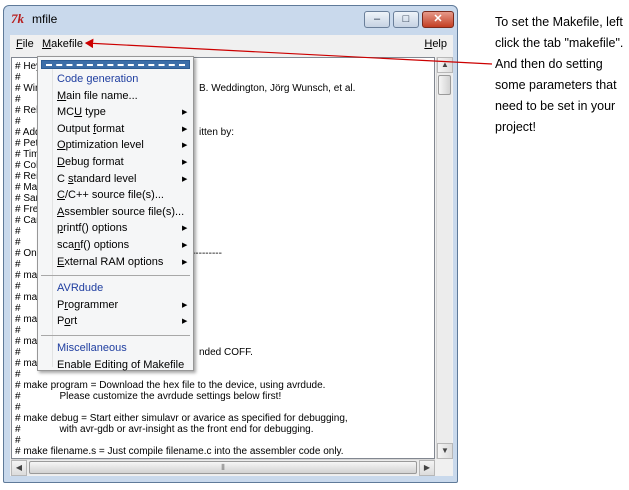  I want to click on menu-file-accel: F, so click(19, 44).